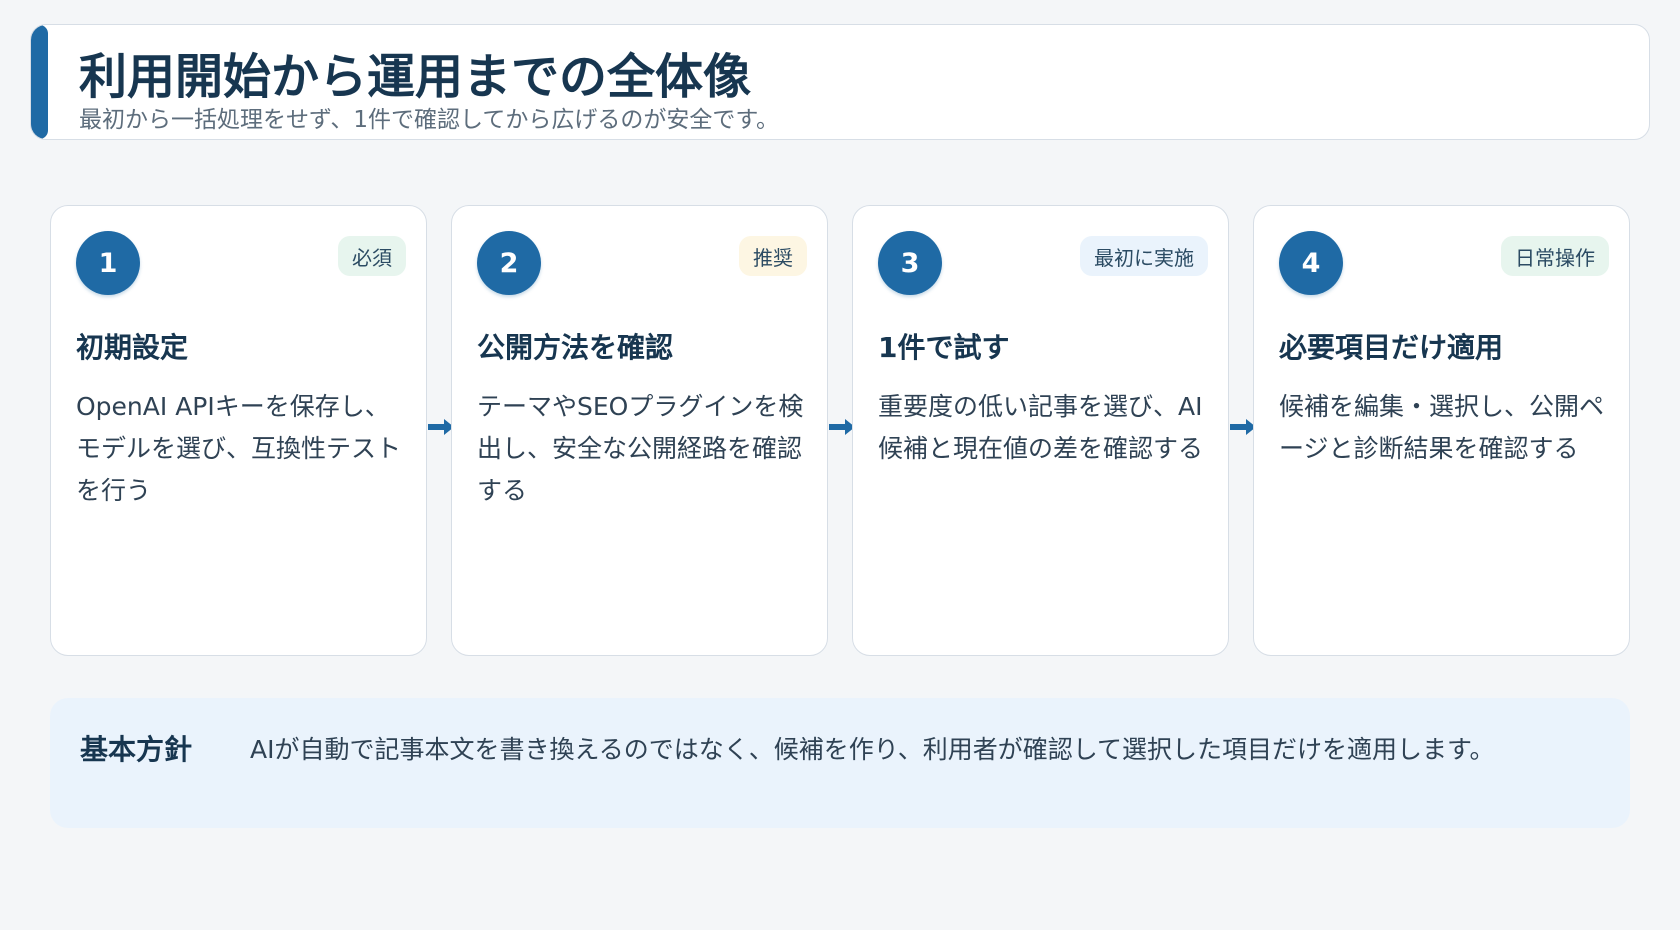 This screenshot has width=1680, height=930. I want to click on step-title: 必要項目だけ適用, so click(1391, 347).